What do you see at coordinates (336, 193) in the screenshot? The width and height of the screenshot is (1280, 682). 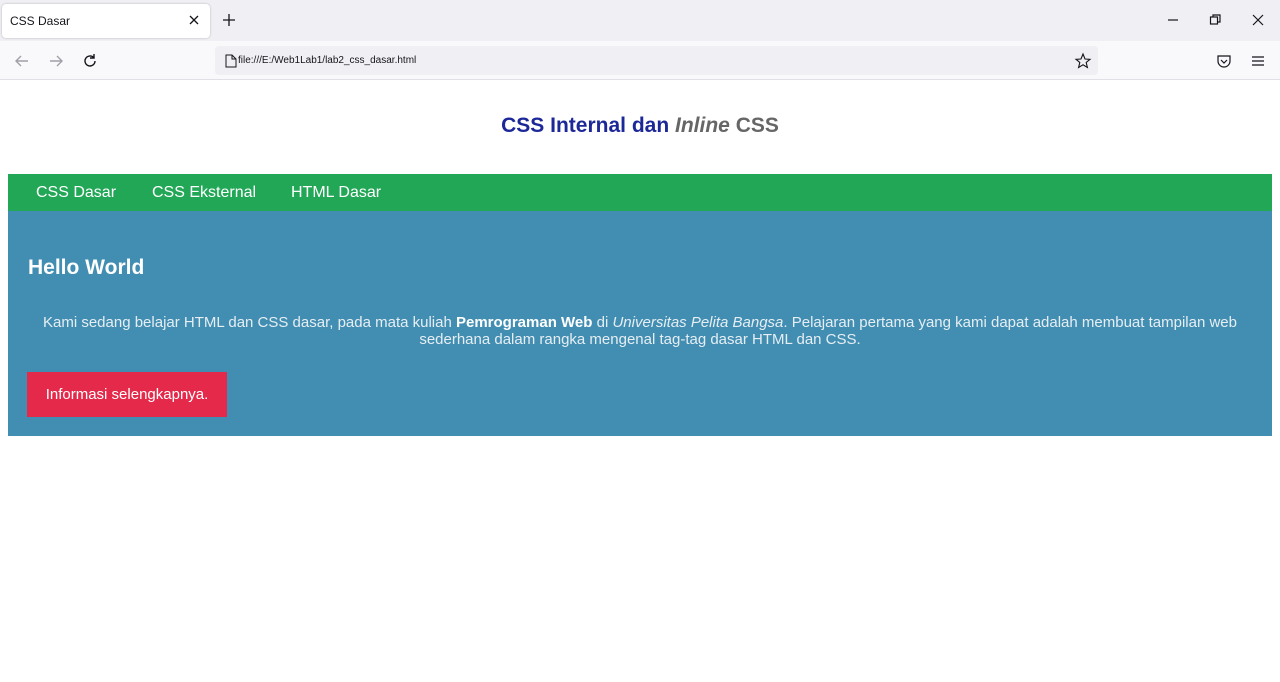 I see `menu-item-html-dasar: HTML Dasar` at bounding box center [336, 193].